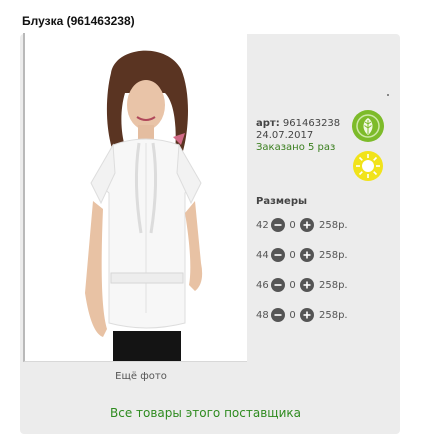 This screenshot has height=434, width=440. Describe the element at coordinates (285, 135) in the screenshot. I see `product-date: 24.07.2017` at that location.